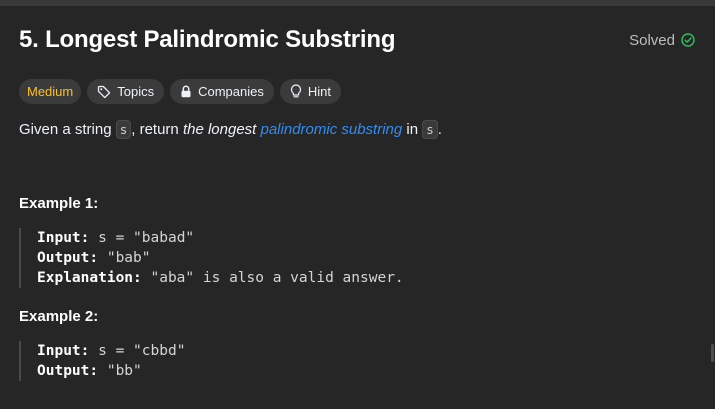 The image size is (715, 409). I want to click on difficulty-badge: Medium, so click(50, 91).